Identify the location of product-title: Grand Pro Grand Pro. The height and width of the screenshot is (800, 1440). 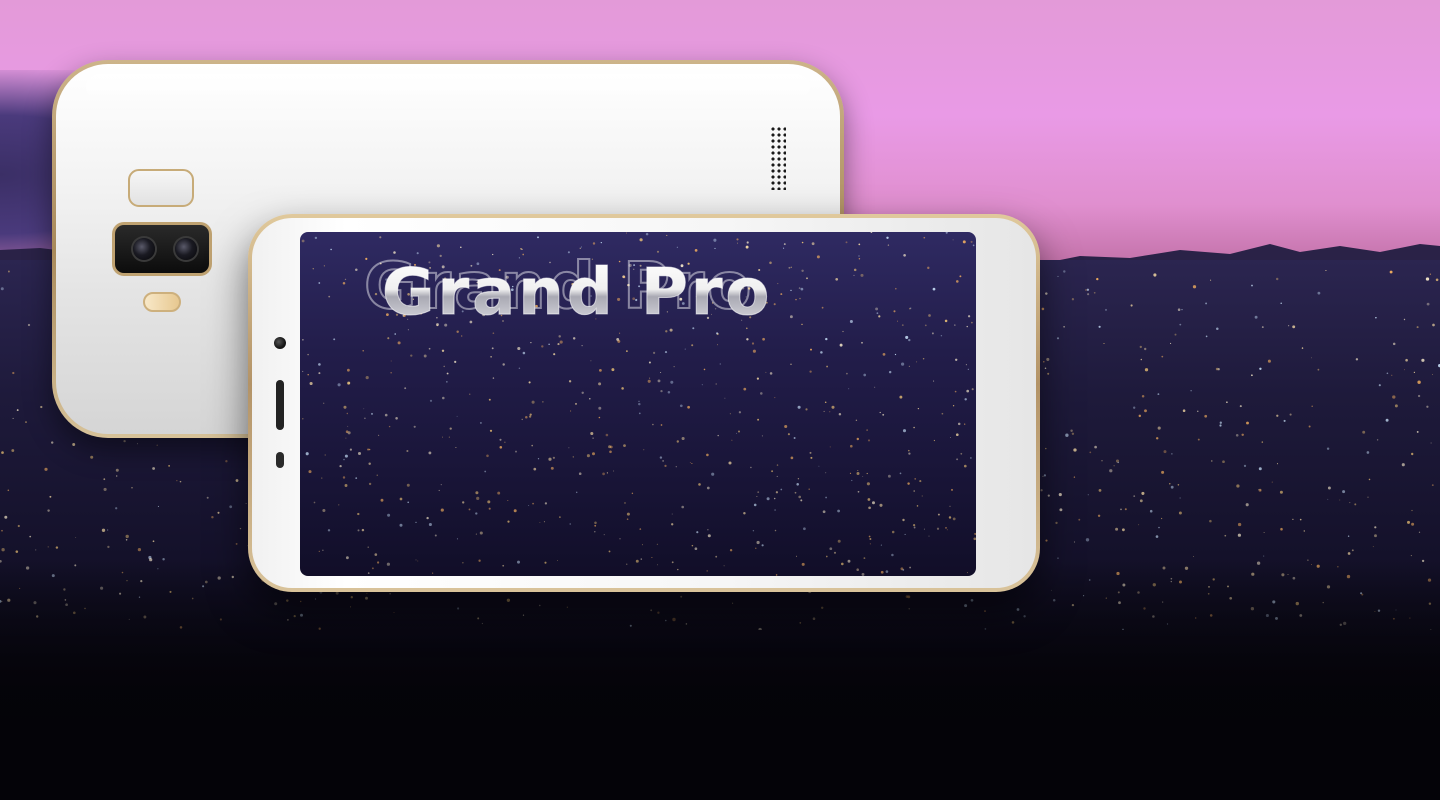
(567, 290).